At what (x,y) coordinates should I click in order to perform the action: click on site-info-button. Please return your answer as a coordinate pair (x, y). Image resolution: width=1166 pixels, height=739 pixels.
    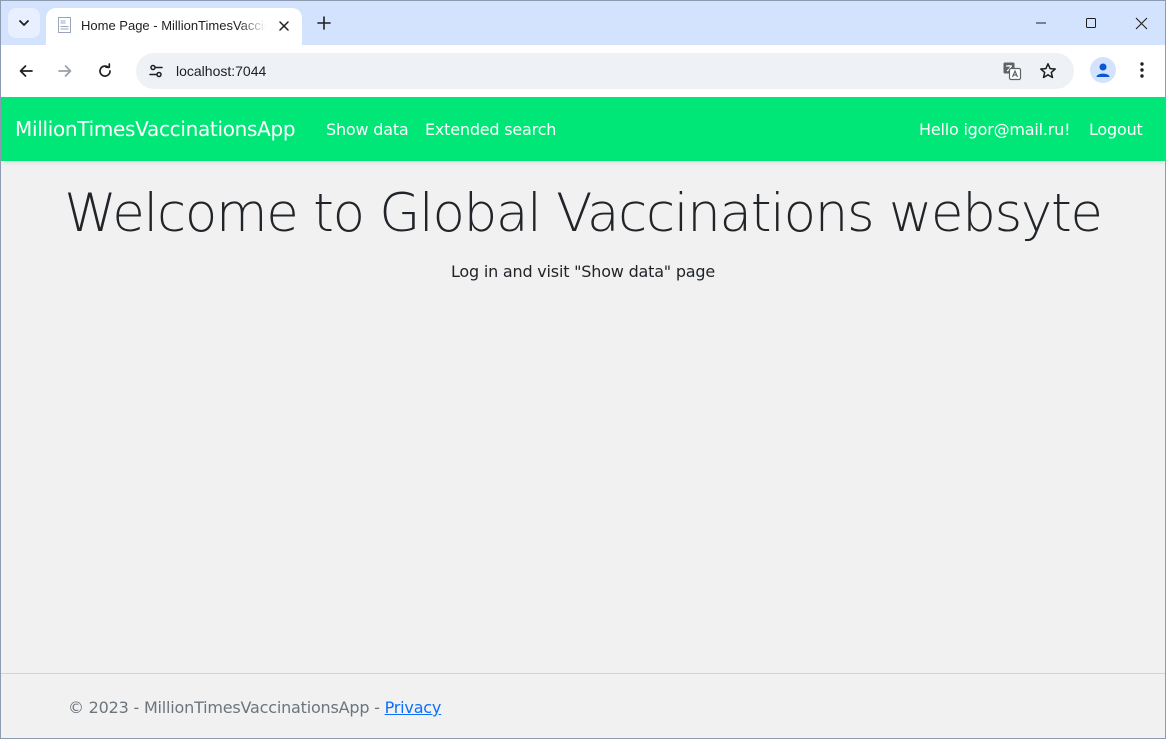
    Looking at the image, I should click on (156, 71).